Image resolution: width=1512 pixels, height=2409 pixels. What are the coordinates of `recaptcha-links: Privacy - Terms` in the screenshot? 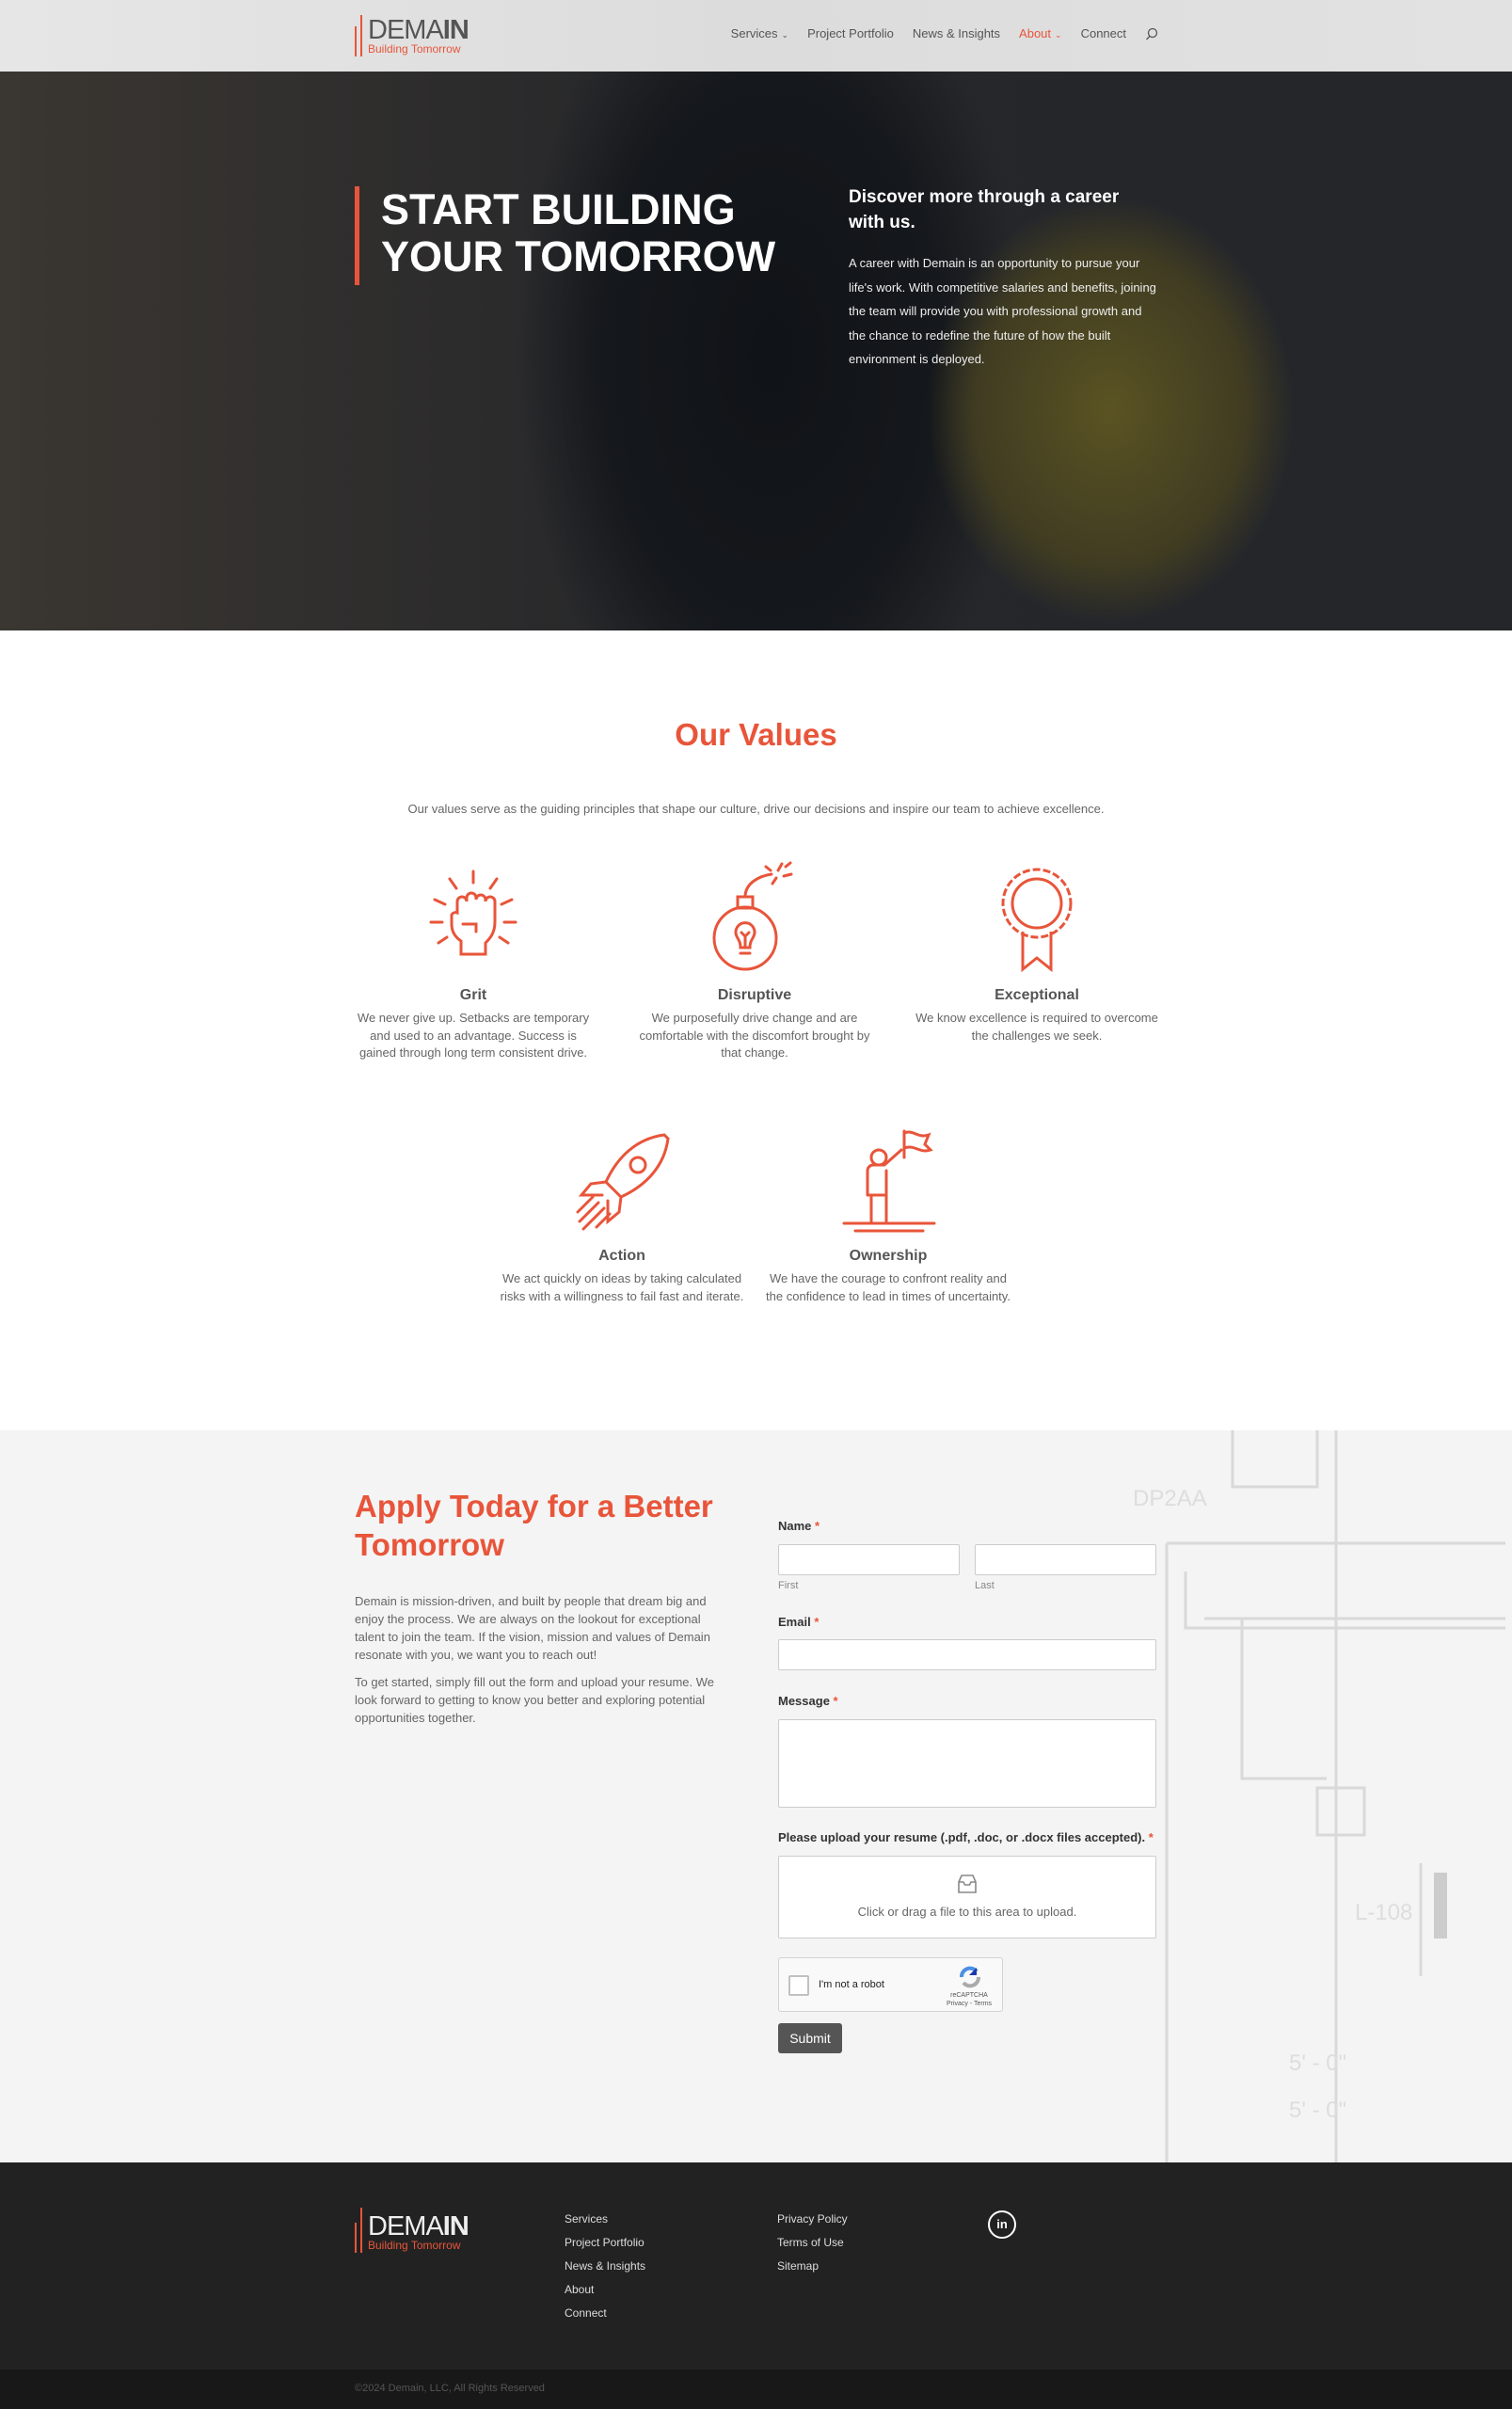 It's located at (969, 2004).